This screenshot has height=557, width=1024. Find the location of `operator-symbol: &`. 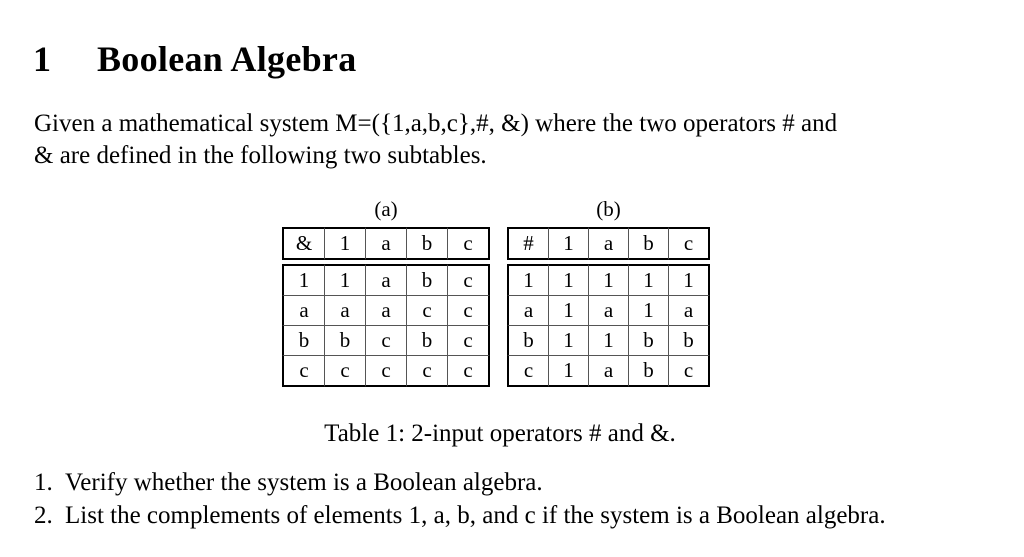

operator-symbol: & is located at coordinates (303, 243).